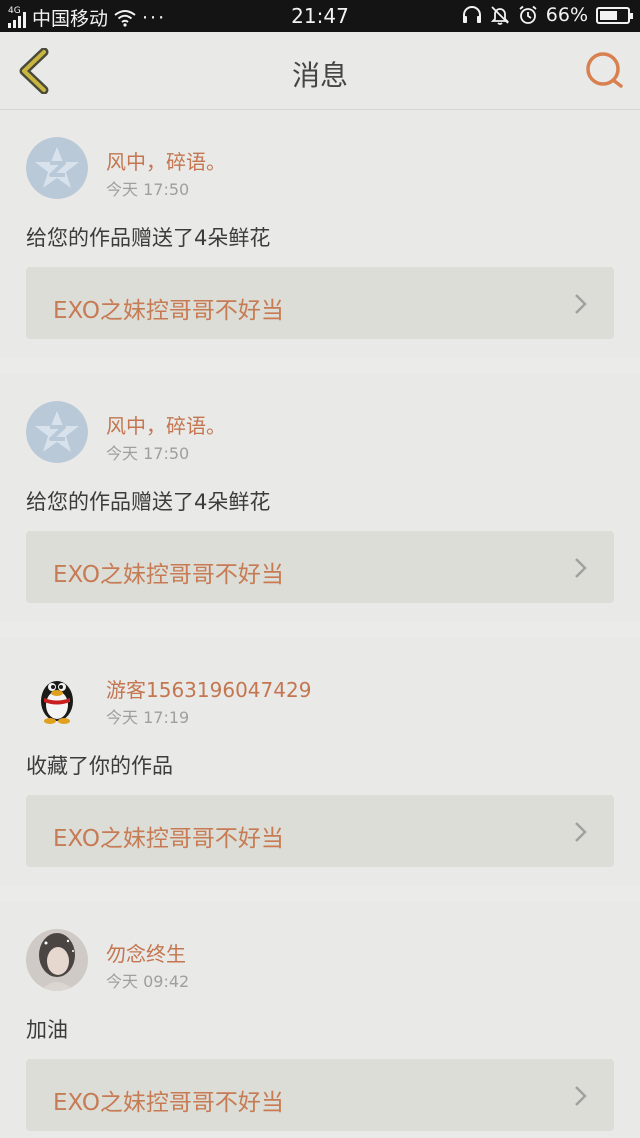 This screenshot has height=1138, width=640. What do you see at coordinates (471, 14) in the screenshot?
I see `headphones-icon` at bounding box center [471, 14].